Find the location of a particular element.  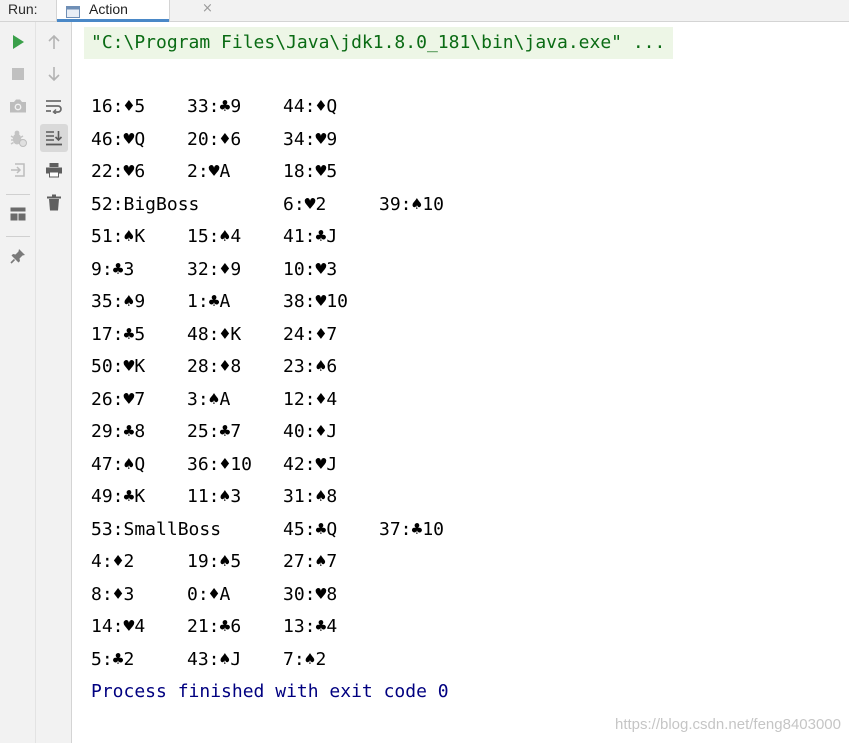

card-entry: 41:♣J is located at coordinates (310, 237).